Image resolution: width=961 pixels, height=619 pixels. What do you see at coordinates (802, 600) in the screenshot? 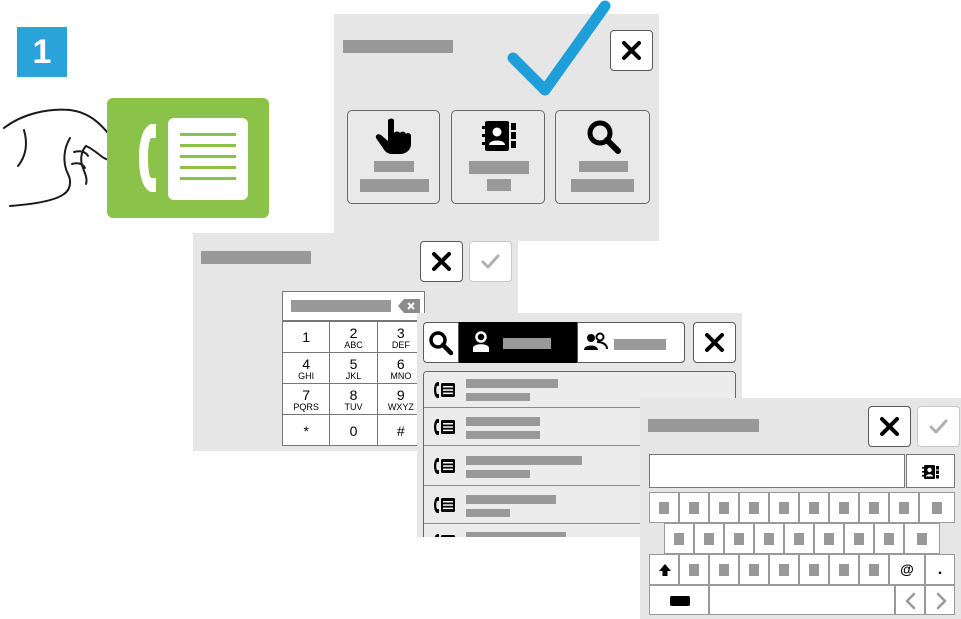
I see `space-key` at bounding box center [802, 600].